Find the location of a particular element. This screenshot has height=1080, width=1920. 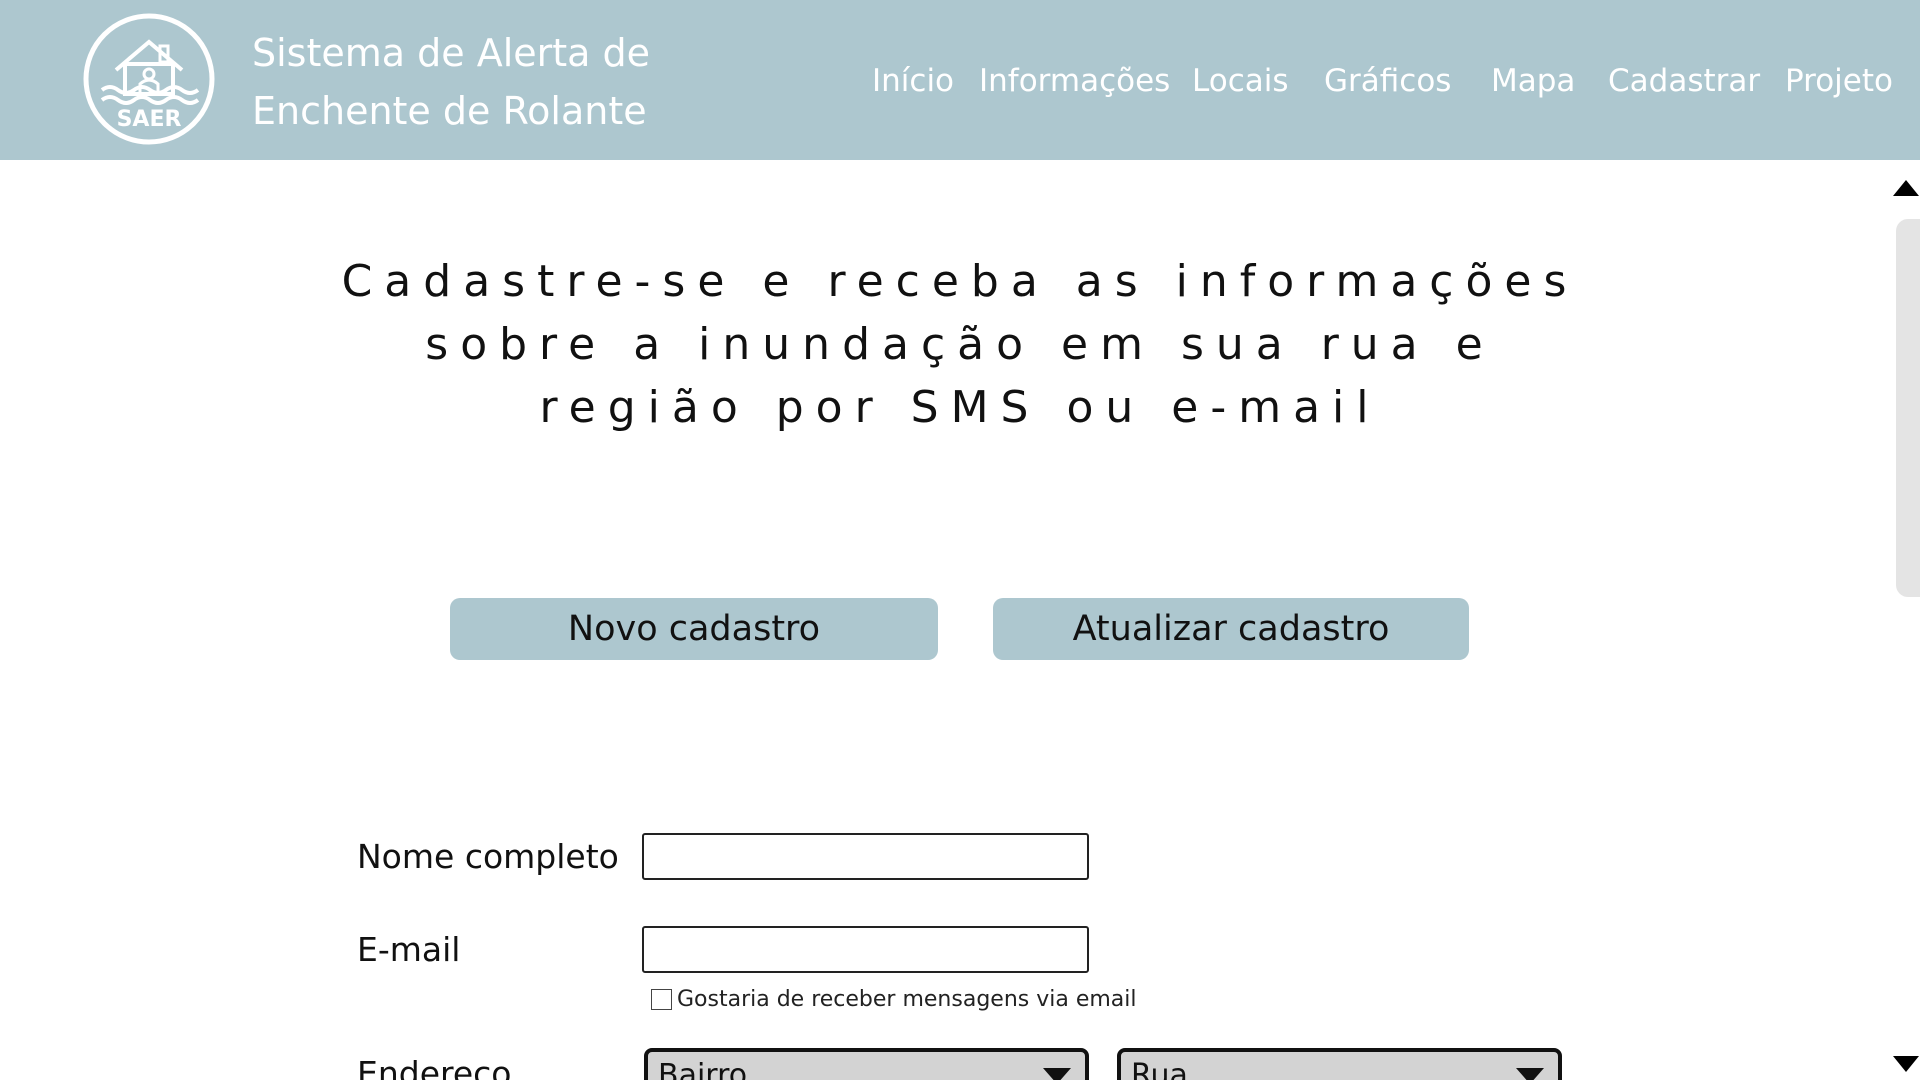

bairro-select-value: Bairro is located at coordinates (703, 1069).